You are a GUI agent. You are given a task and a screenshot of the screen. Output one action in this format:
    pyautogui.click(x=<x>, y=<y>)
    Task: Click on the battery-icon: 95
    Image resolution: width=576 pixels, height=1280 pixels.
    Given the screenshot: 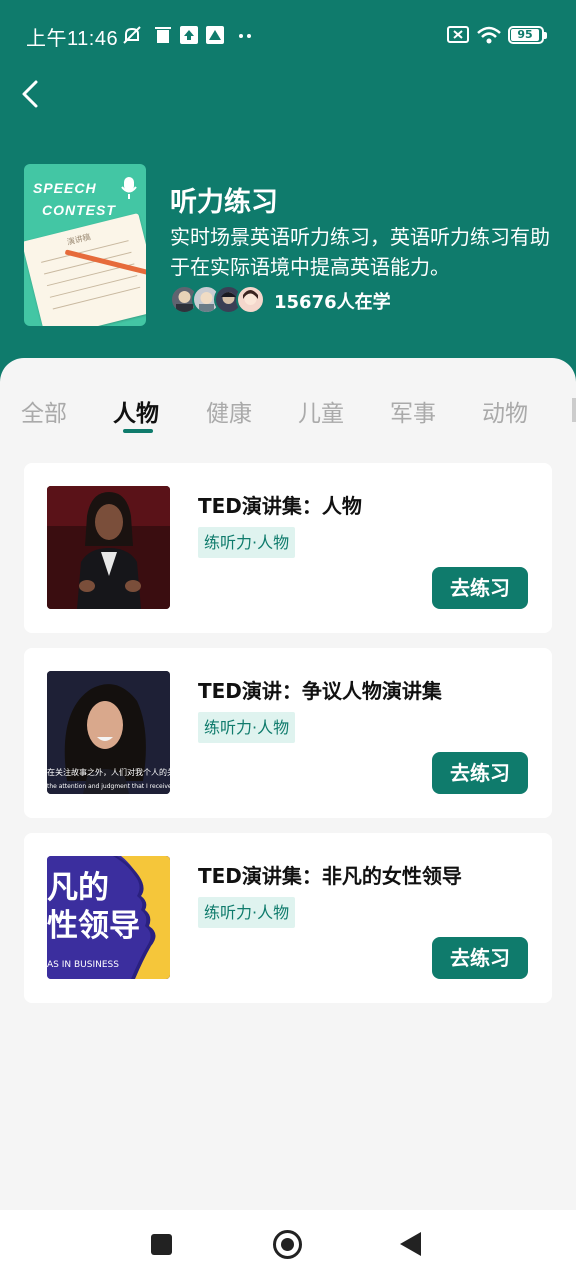 What is the action you would take?
    pyautogui.click(x=527, y=35)
    